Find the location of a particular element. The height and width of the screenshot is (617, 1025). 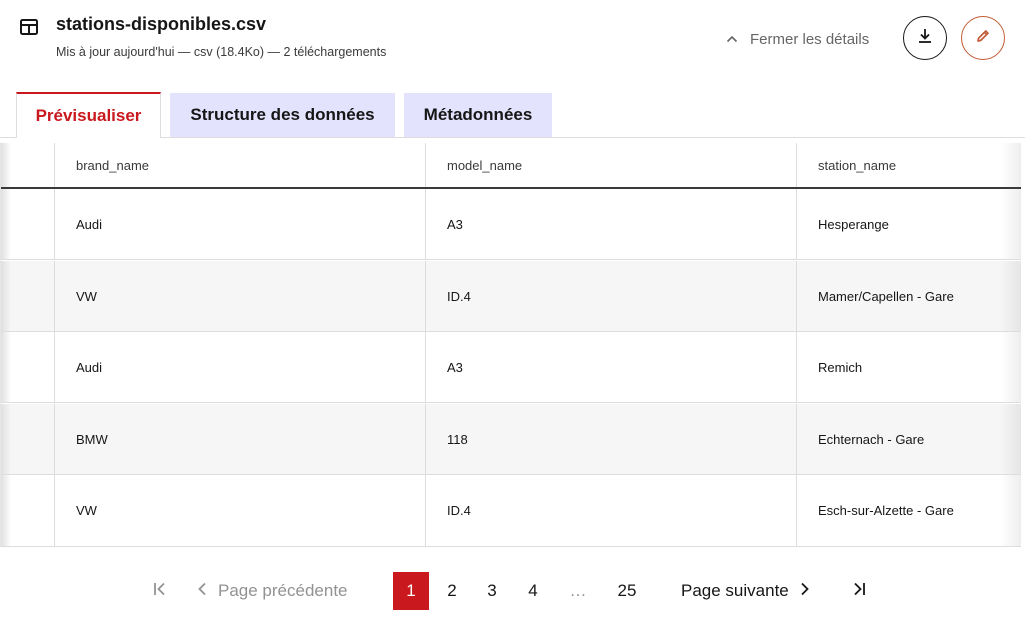

page-4-button: 4 is located at coordinates (533, 591).